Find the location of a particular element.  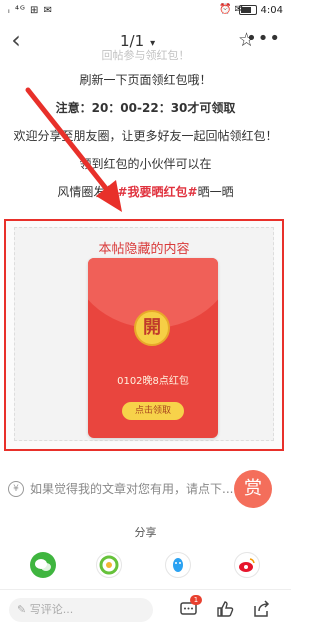

moment-suffix: 晒一晒 is located at coordinates (215, 192).